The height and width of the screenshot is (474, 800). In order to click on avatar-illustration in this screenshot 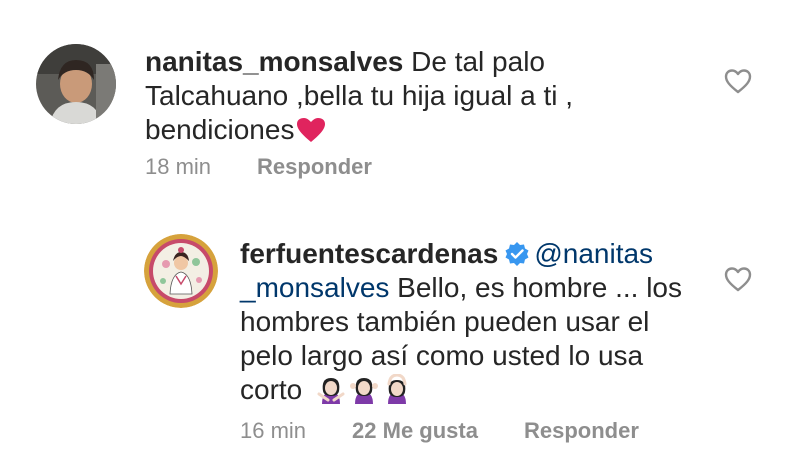, I will do `click(181, 271)`.